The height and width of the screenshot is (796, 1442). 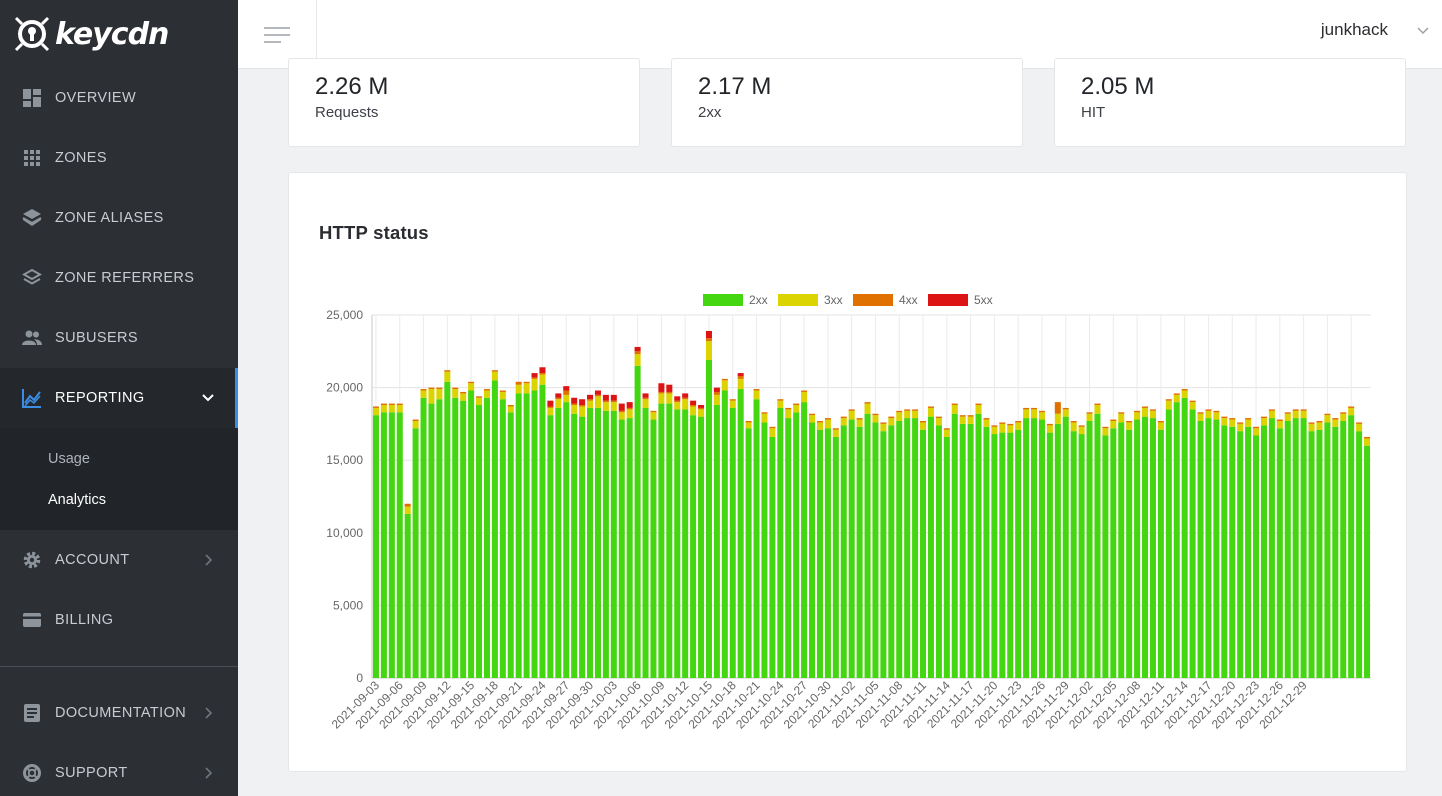 I want to click on sidebar-item-zone-aliases: ZONE ALIASES, so click(x=119, y=218).